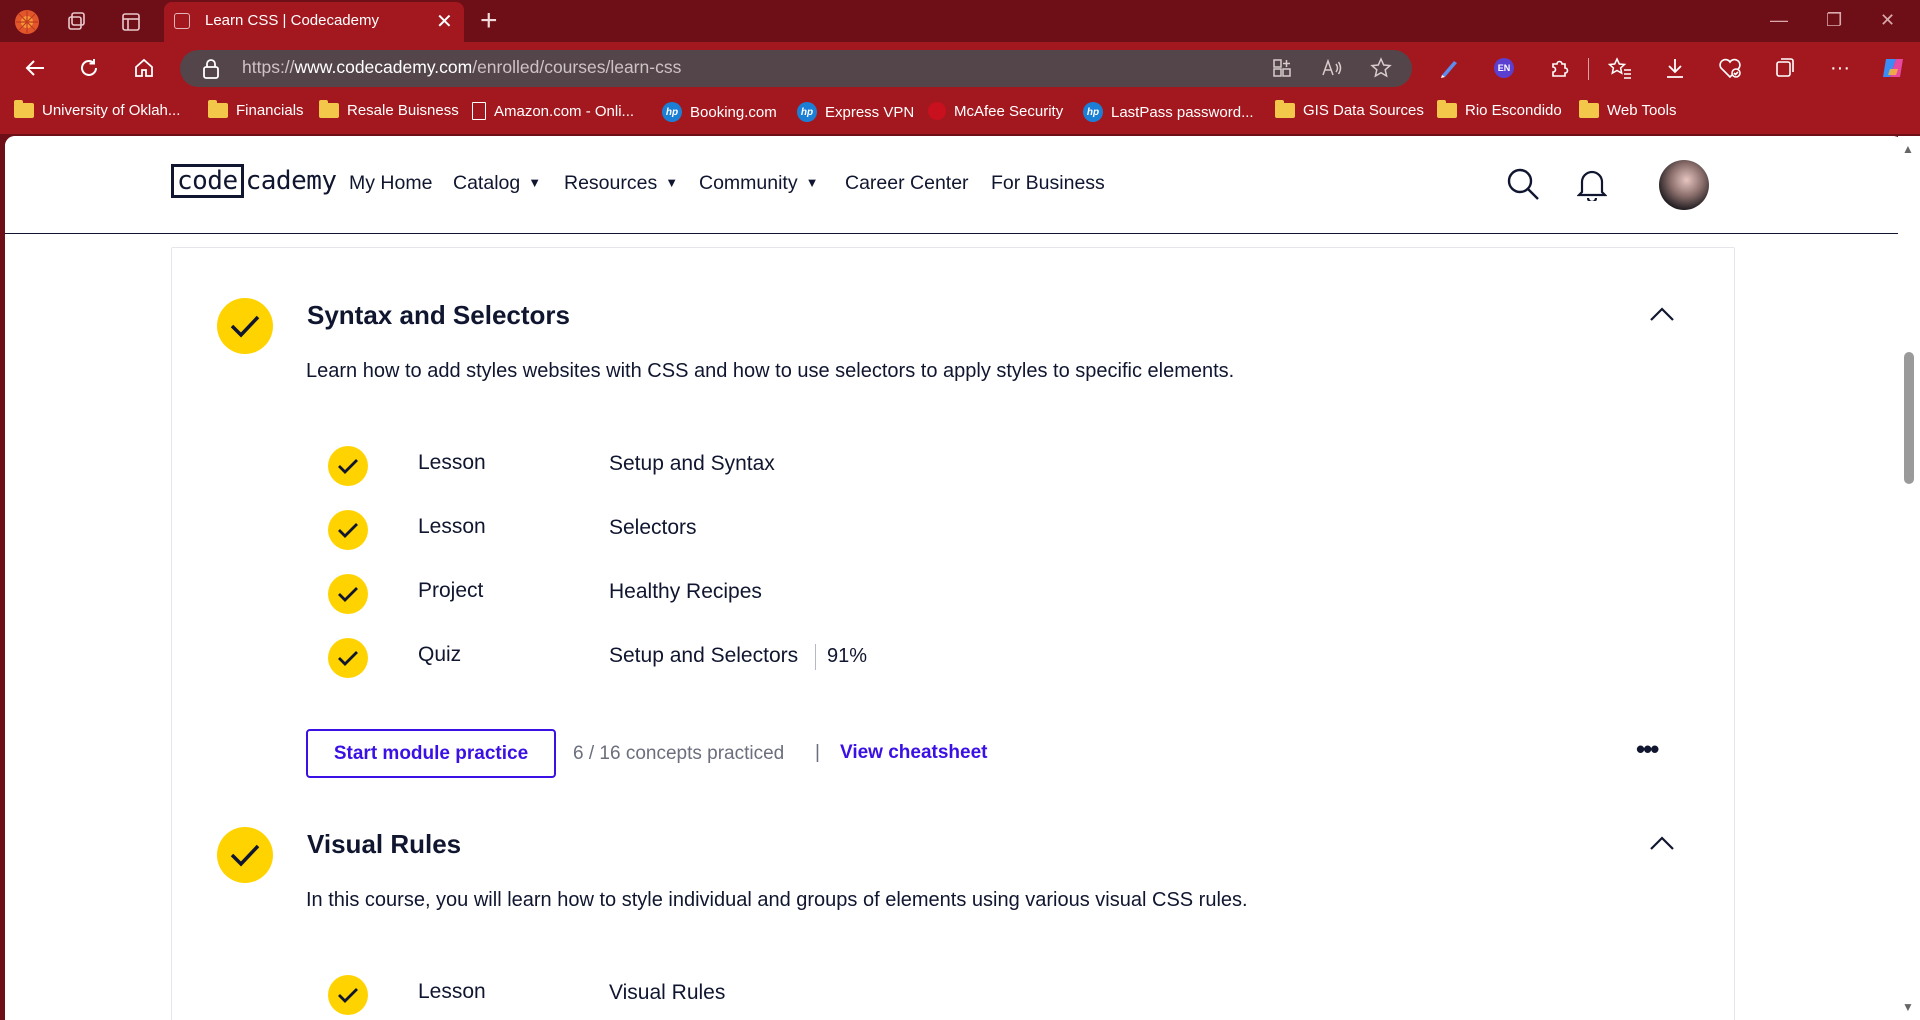 This screenshot has height=1020, width=1920. What do you see at coordinates (907, 183) in the screenshot?
I see `nav-career-center: Career Center` at bounding box center [907, 183].